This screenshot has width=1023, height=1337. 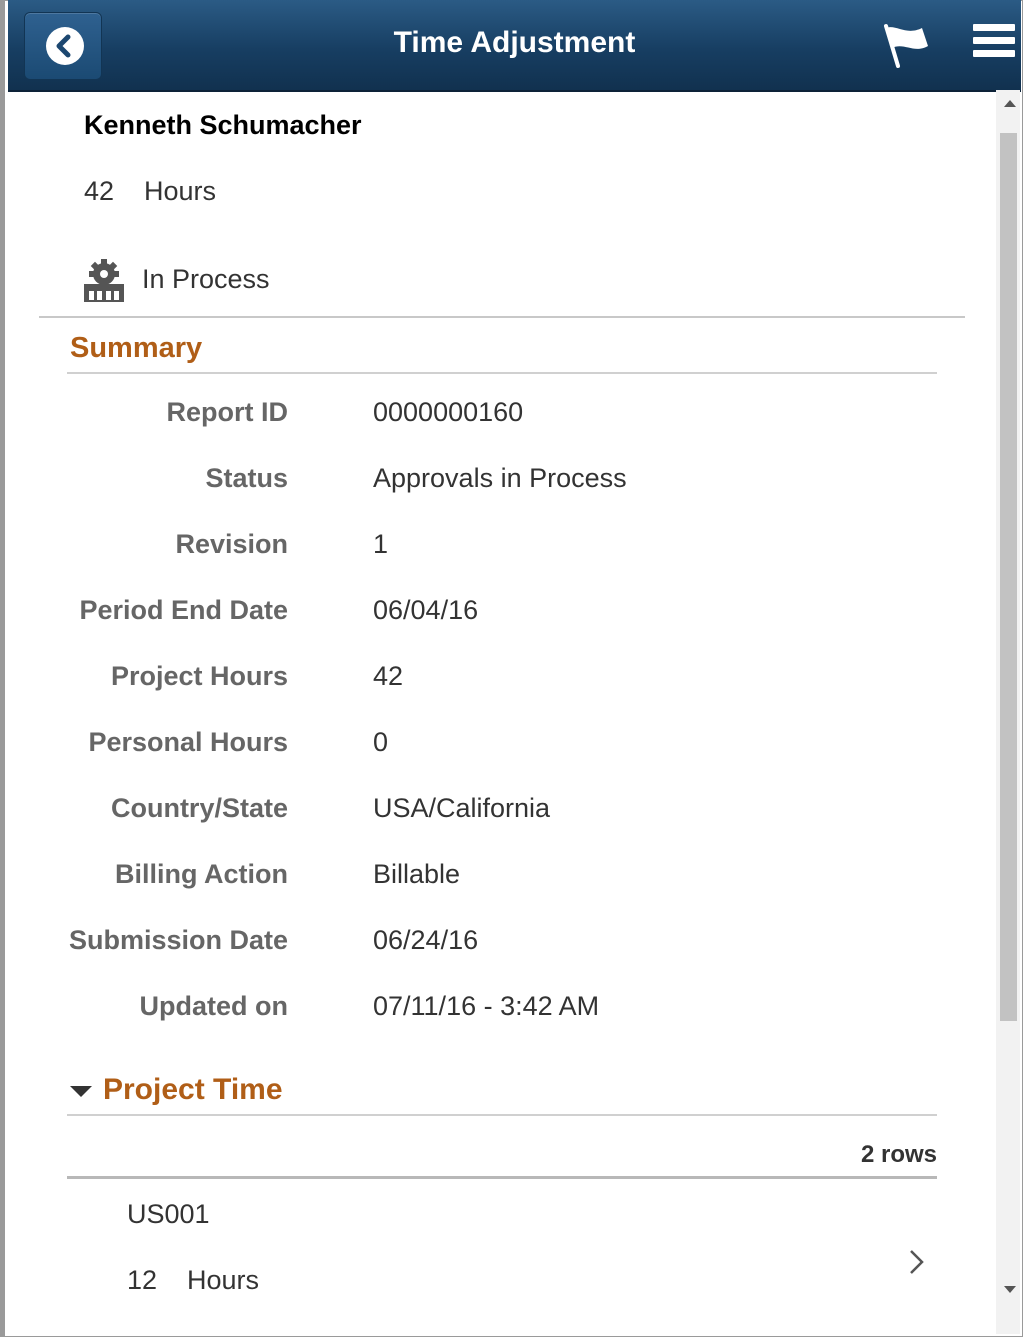 I want to click on field-label: Submission Date, so click(x=178, y=940).